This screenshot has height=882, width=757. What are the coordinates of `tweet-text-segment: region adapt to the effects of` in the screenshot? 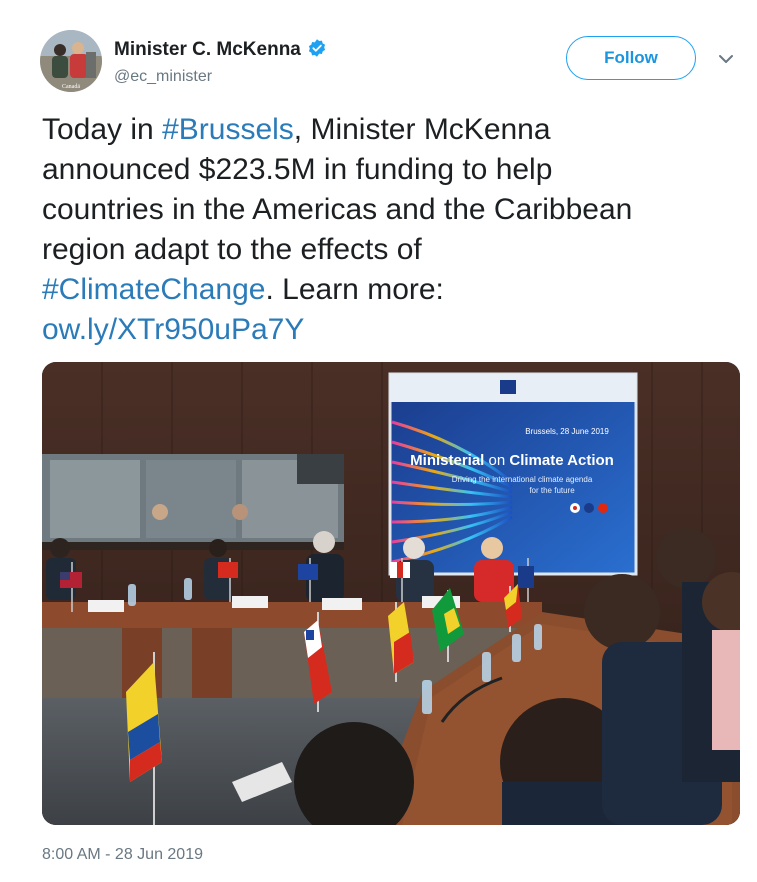 It's located at (232, 249).